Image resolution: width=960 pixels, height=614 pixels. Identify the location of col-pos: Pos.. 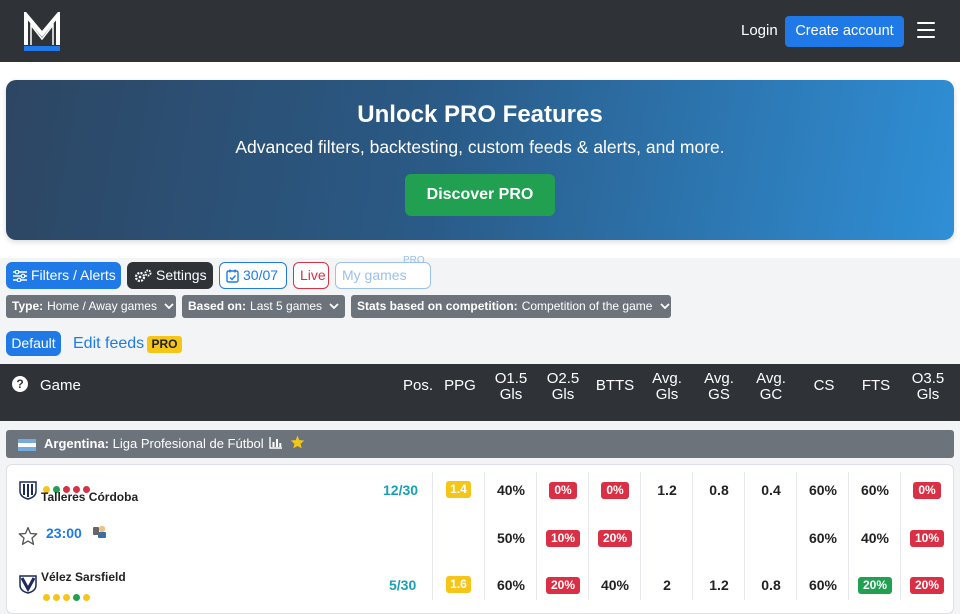
(418, 386).